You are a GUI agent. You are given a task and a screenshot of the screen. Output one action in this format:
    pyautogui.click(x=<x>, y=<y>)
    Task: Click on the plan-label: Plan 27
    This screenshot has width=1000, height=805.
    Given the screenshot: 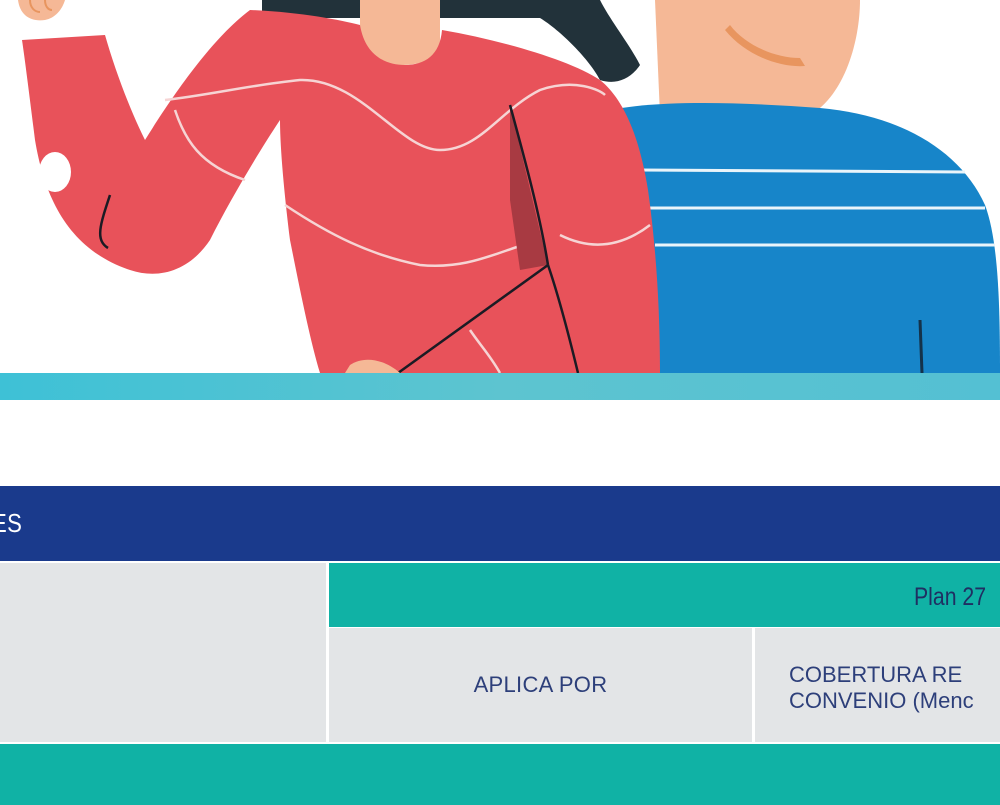 What is the action you would take?
    pyautogui.click(x=950, y=597)
    